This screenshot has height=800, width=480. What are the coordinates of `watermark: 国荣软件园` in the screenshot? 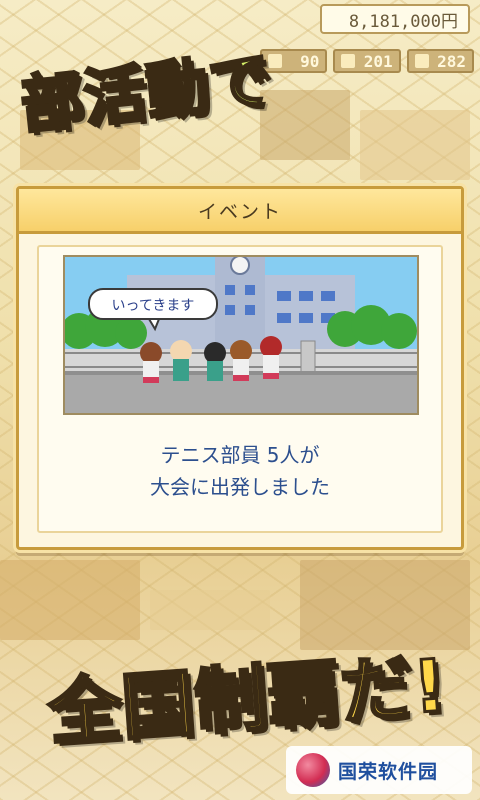 It's located at (379, 770).